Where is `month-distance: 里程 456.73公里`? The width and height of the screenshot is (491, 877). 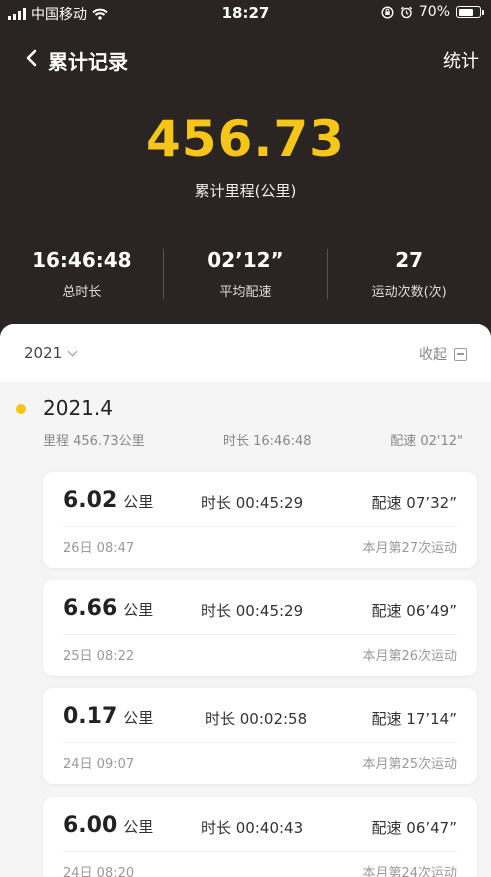
month-distance: 里程 456.73公里 is located at coordinates (94, 441).